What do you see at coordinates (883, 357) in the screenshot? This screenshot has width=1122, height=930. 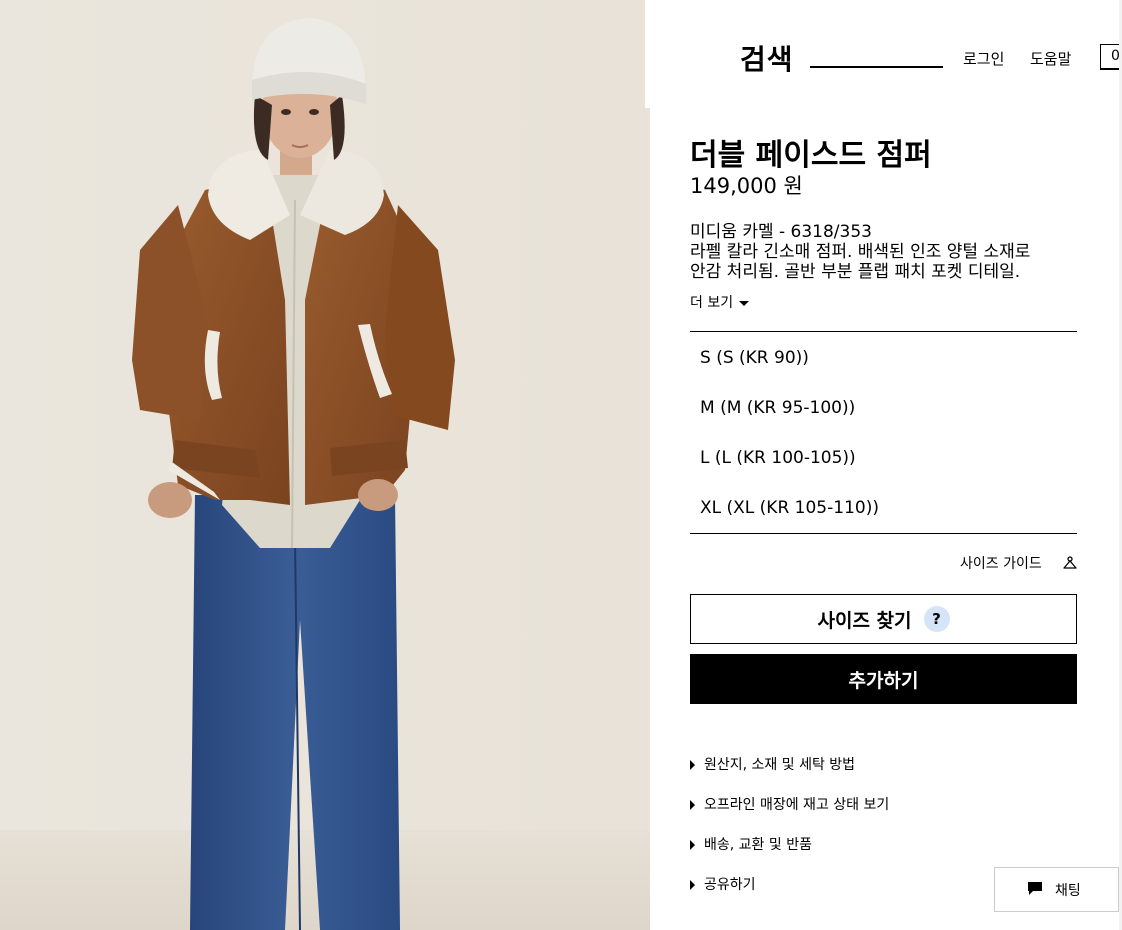 I see `size-option-s: S (S (KR 90))` at bounding box center [883, 357].